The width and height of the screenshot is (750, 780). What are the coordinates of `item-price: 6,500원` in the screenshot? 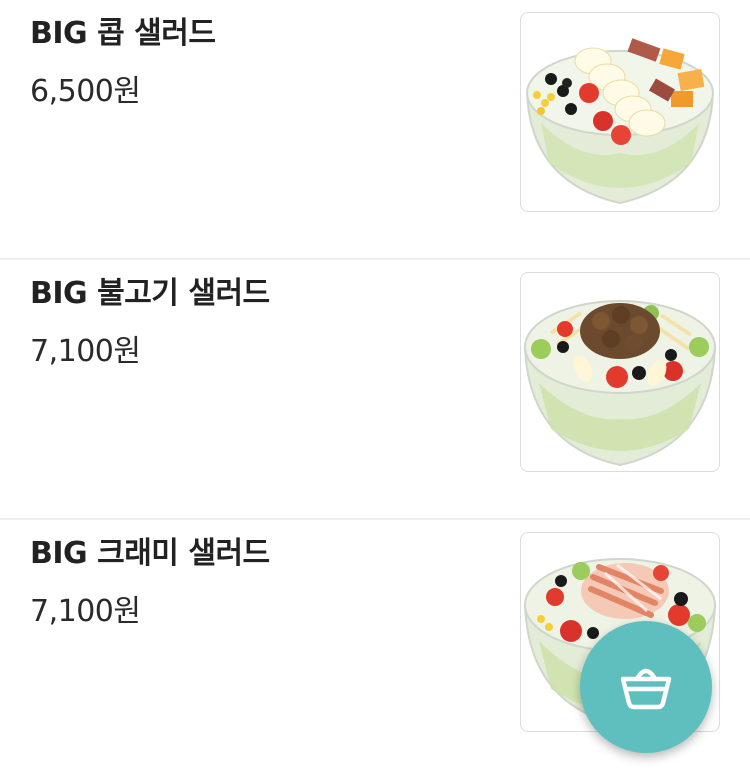 It's located at (85, 91).